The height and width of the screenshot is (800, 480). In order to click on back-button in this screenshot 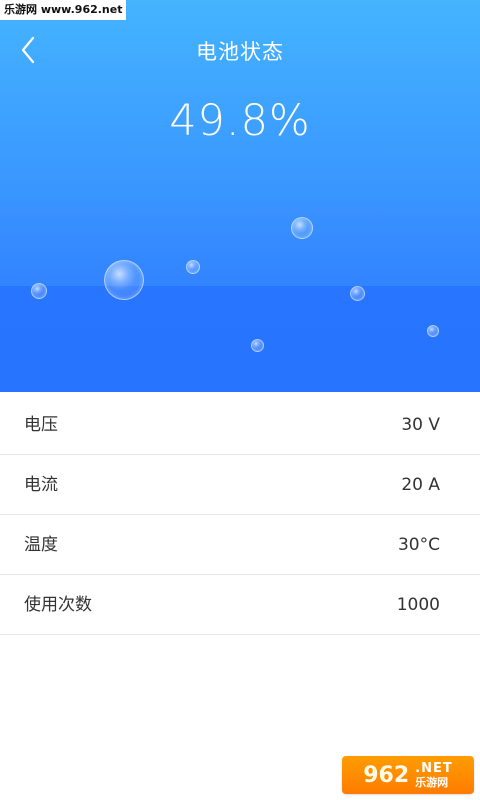, I will do `click(28, 52)`.